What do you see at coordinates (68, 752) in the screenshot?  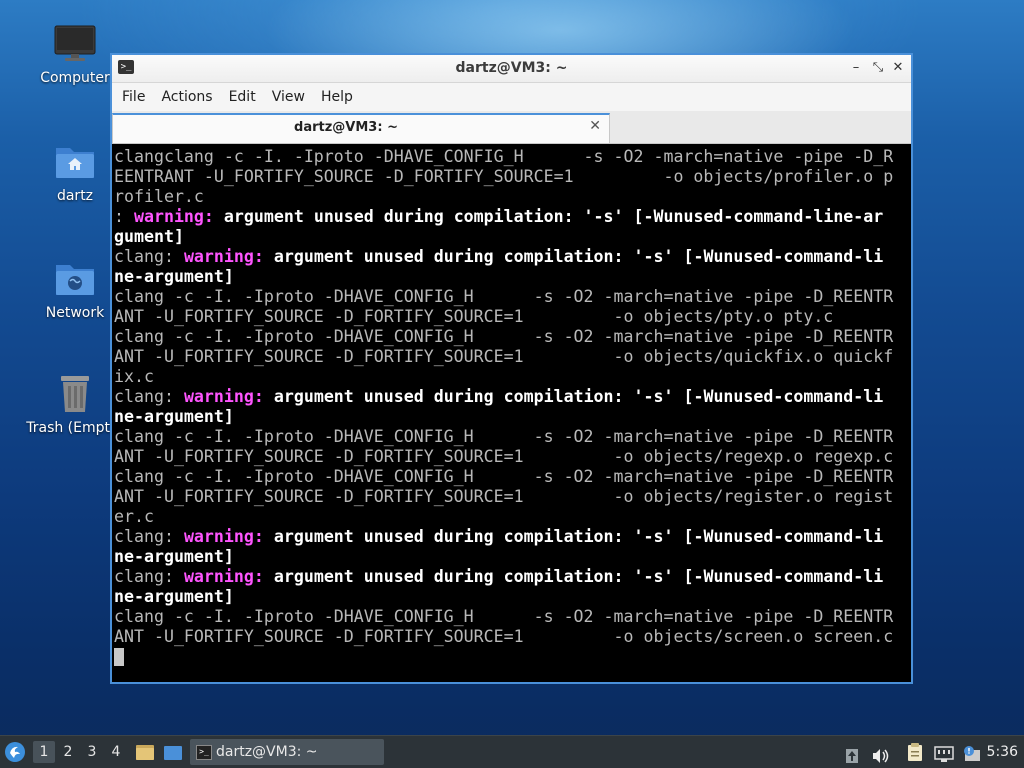 I see `workspace-2: 2` at bounding box center [68, 752].